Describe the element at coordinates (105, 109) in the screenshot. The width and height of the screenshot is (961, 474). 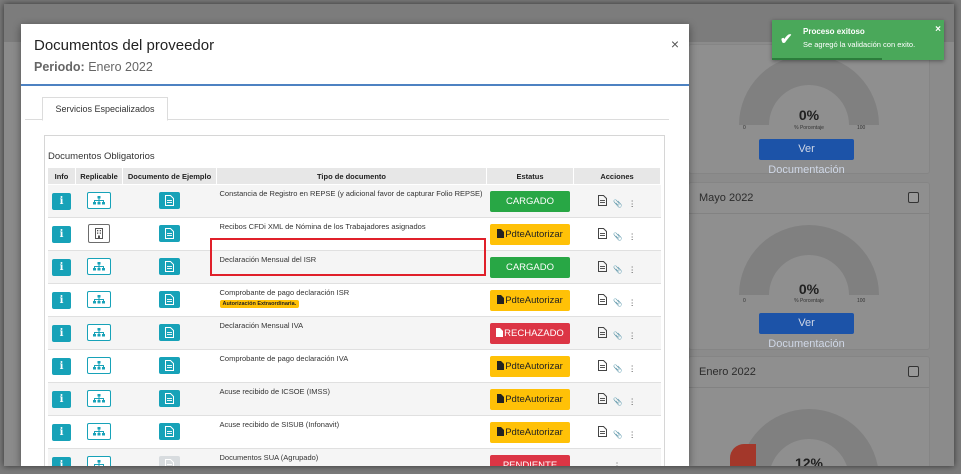
I see `tab-servicios-especializados: Servicios Especializados` at that location.